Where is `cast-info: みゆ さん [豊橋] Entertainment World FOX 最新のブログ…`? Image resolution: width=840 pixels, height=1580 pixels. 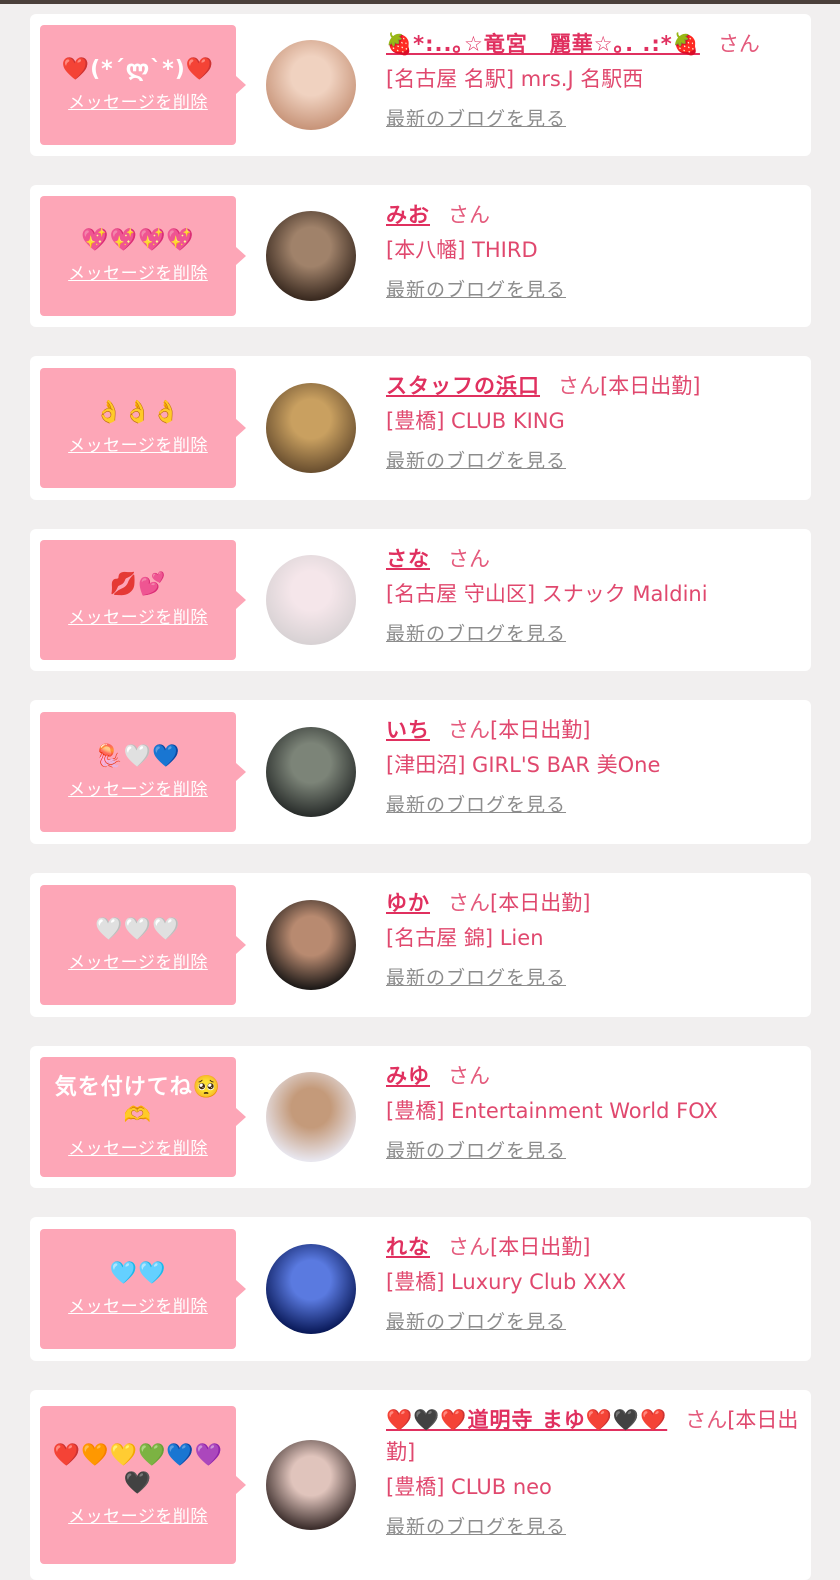
cast-info: みゆ さん [豊橋] Entertainment World FOX 最新のブログ… is located at coordinates (592, 1112).